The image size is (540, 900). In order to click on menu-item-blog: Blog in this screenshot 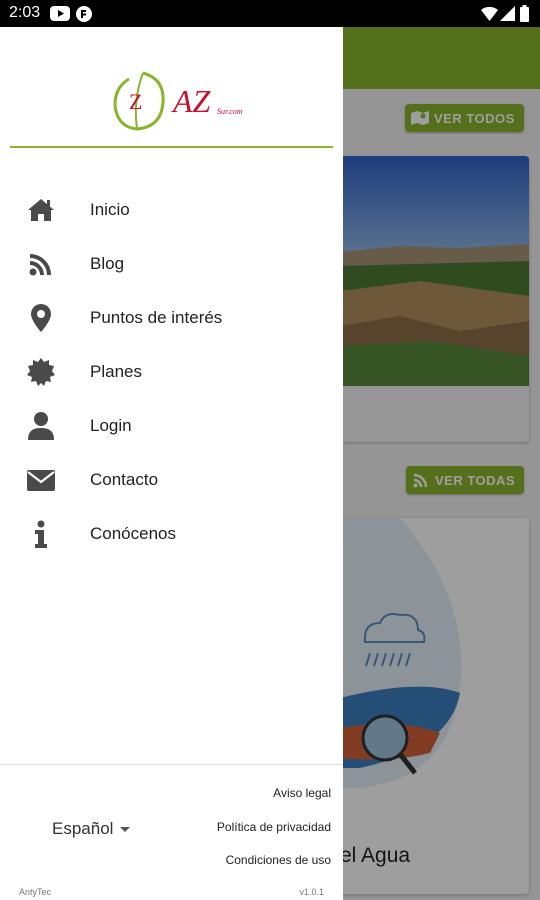, I will do `click(171, 264)`.